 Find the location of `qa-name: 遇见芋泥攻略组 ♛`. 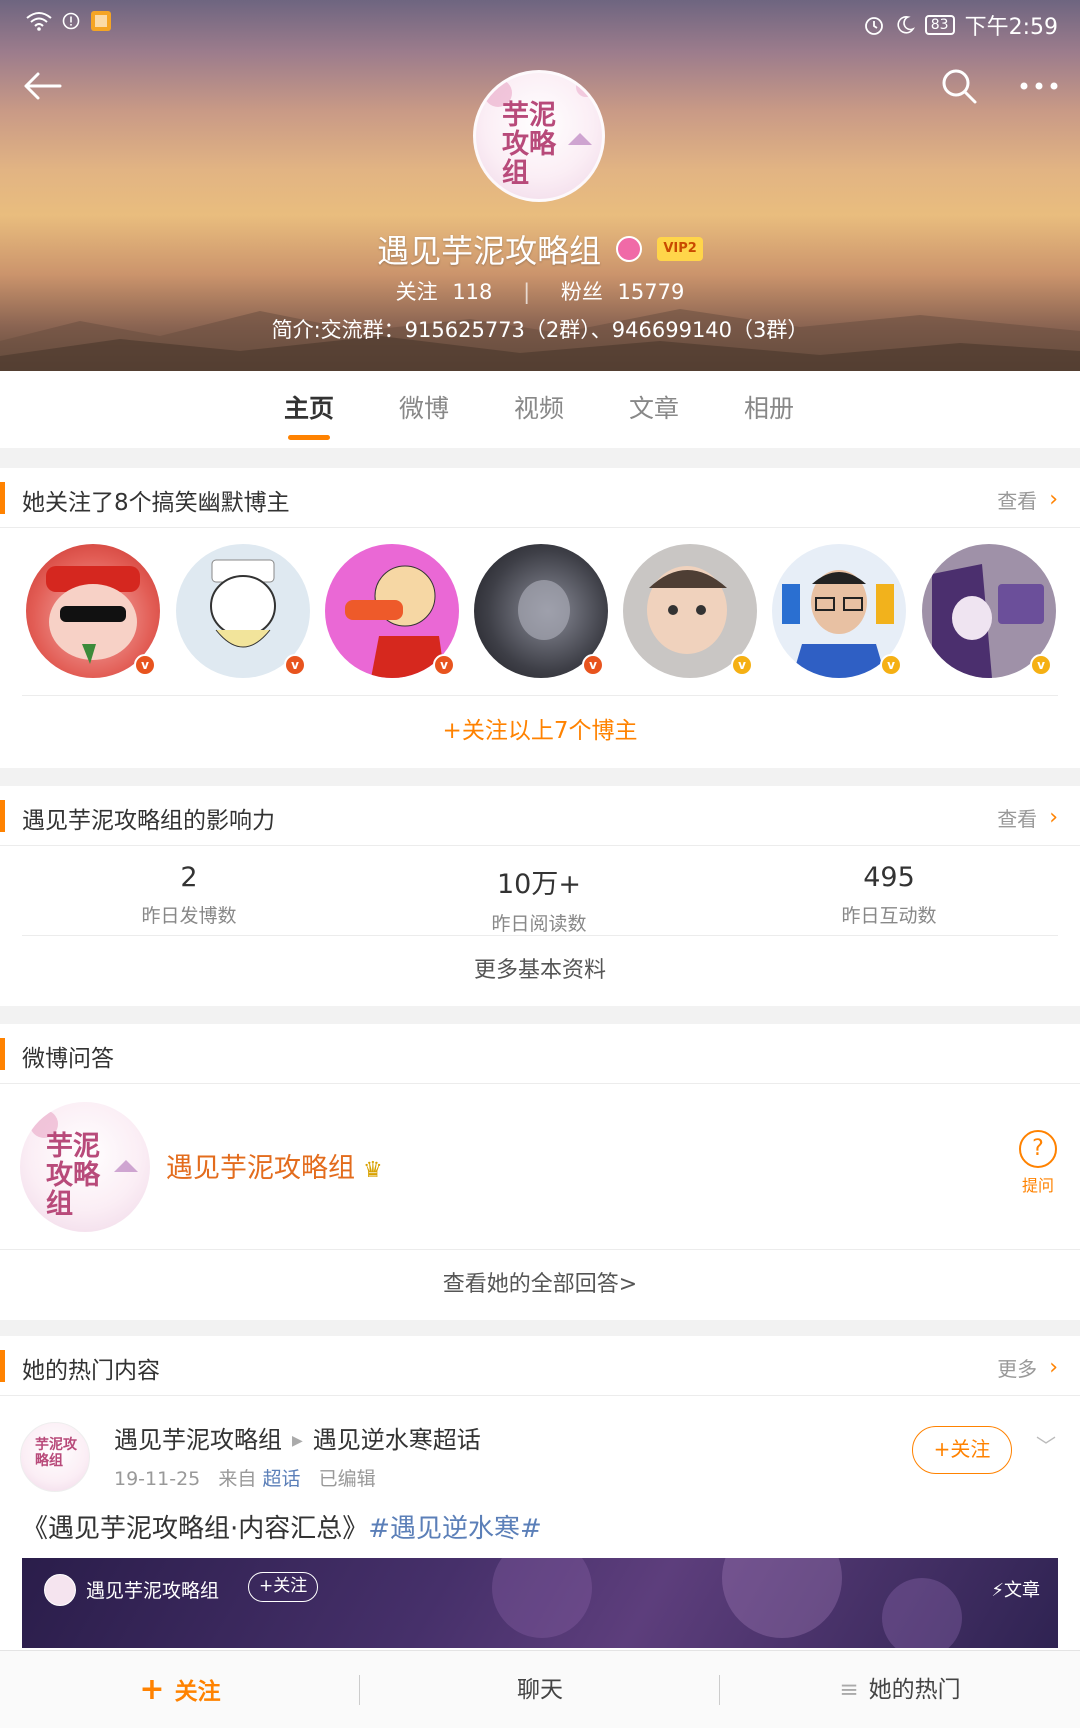

qa-name: 遇见芋泥攻略组 ♛ is located at coordinates (274, 1165).